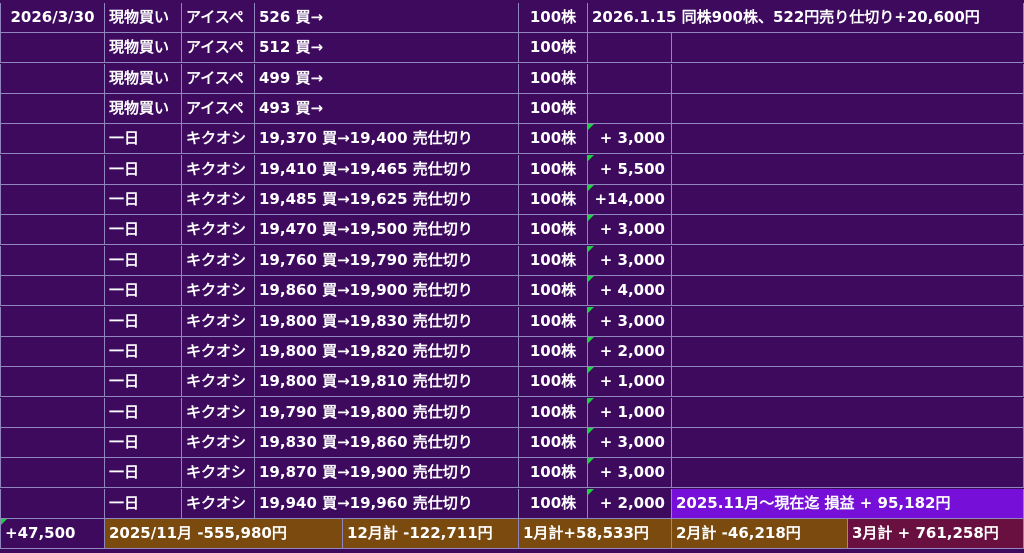  Describe the element at coordinates (387, 139) in the screenshot. I see `trade-detail-cell: 19,370 買→19,400 売仕切り` at that location.